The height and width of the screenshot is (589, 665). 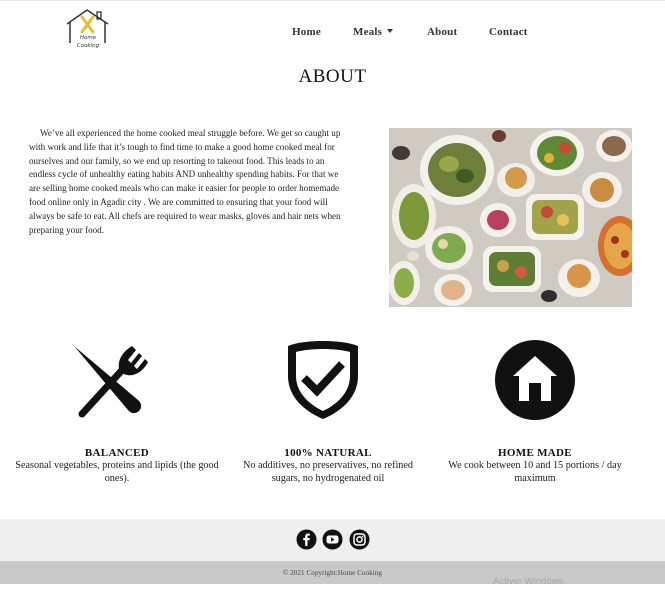 I want to click on page-title: ABOUT, so click(x=332, y=76).